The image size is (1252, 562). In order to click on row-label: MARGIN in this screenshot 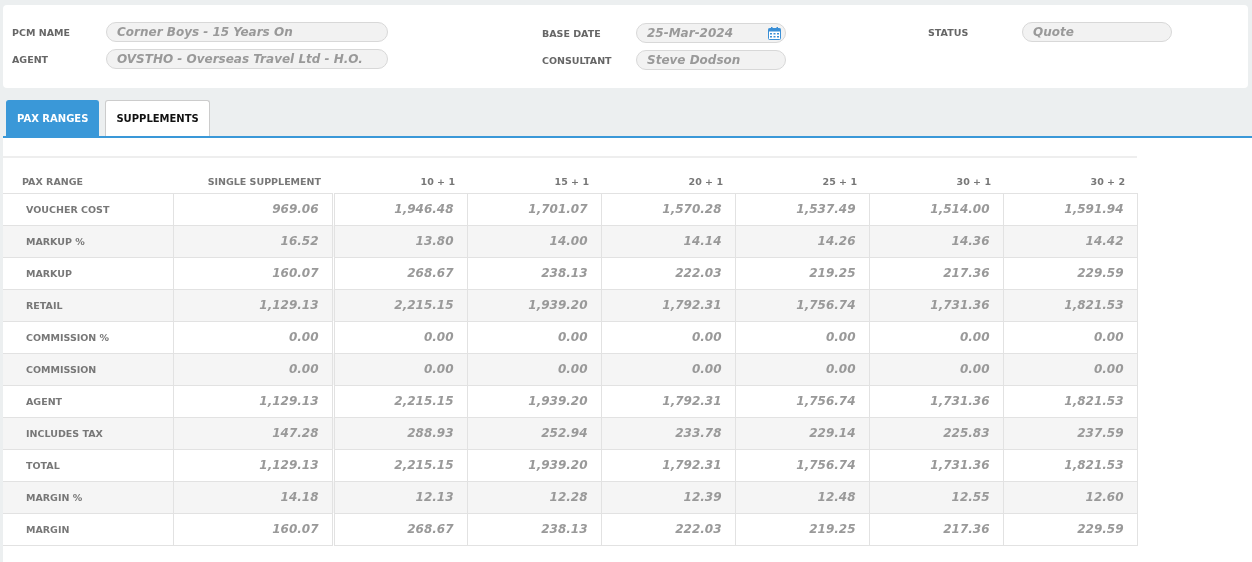, I will do `click(88, 529)`.